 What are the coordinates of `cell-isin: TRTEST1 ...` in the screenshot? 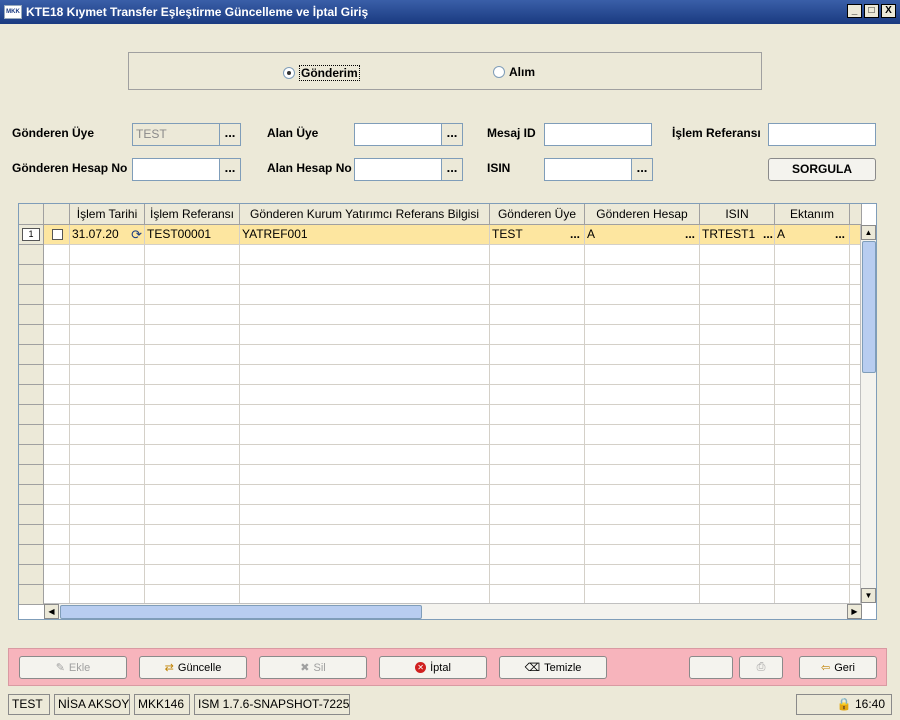 It's located at (737, 235).